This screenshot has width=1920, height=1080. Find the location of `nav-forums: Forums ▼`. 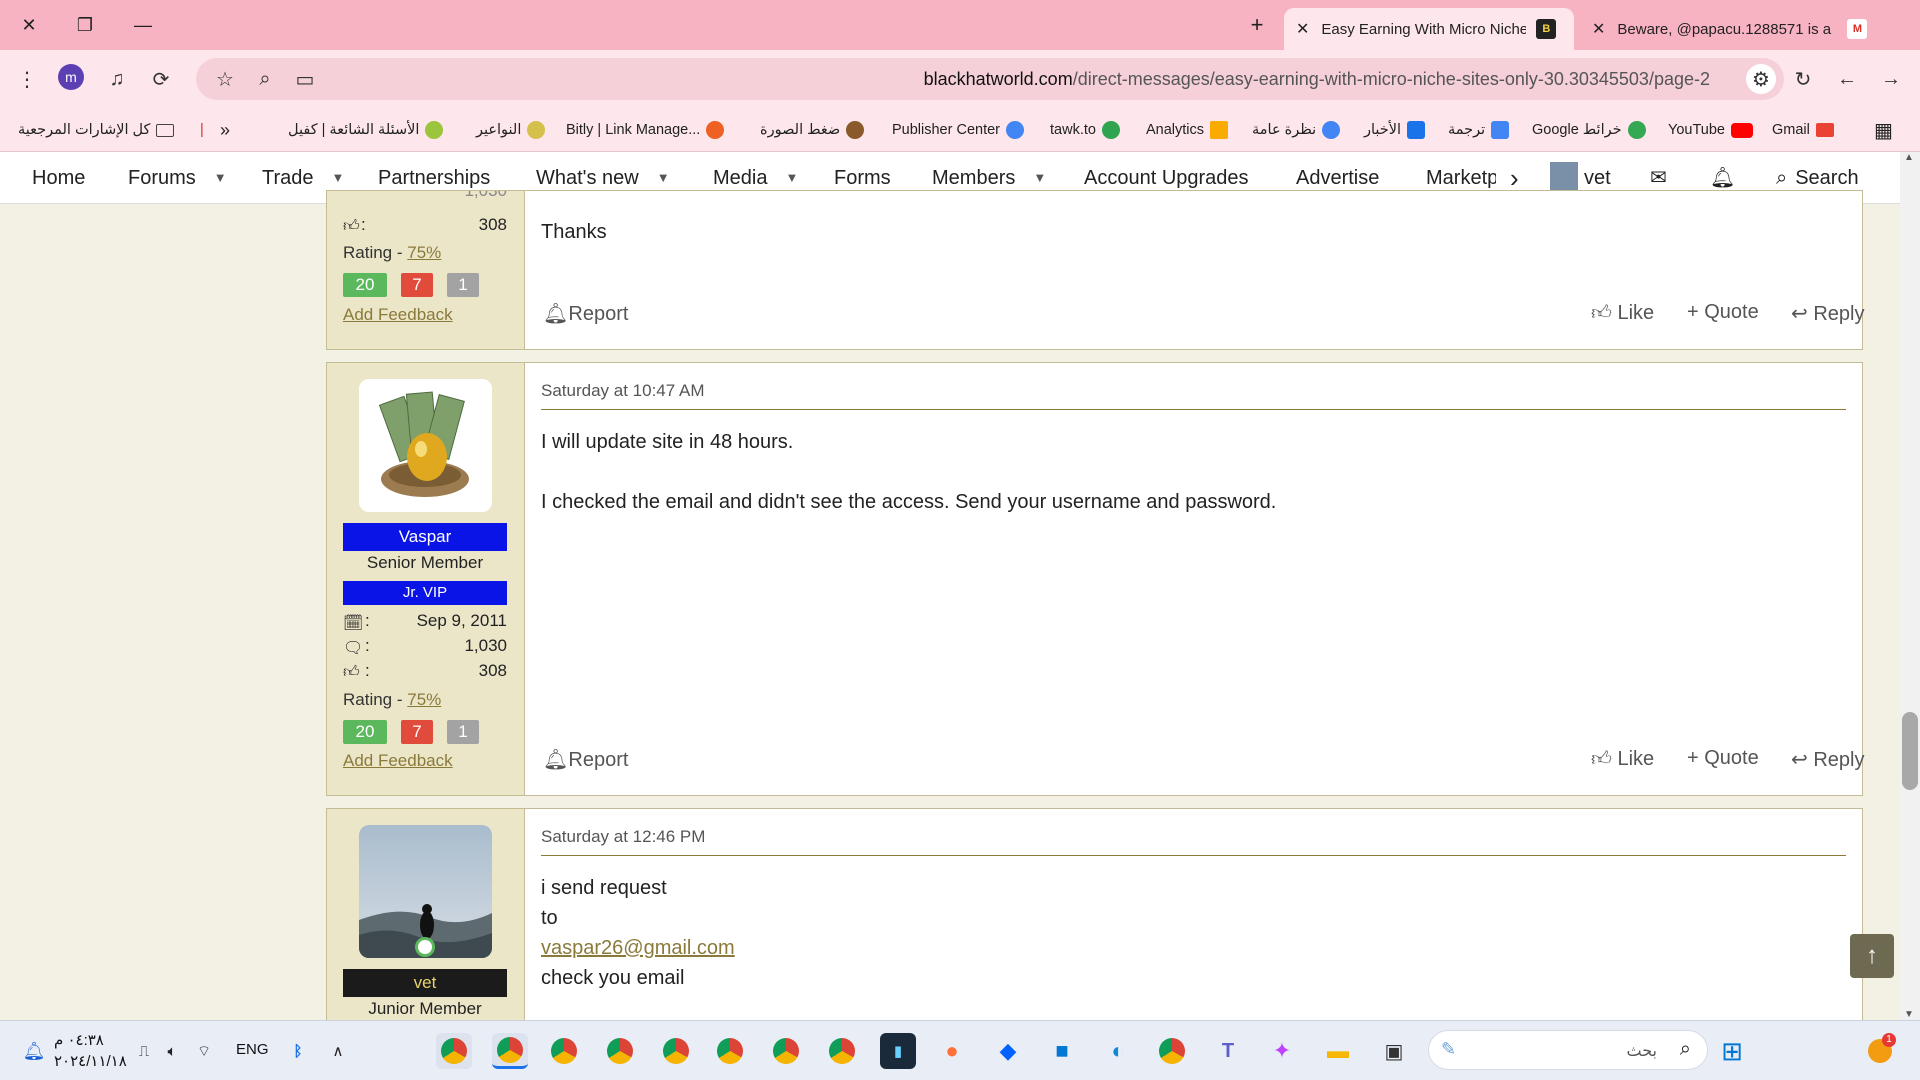

nav-forums: Forums ▼ is located at coordinates (177, 178).